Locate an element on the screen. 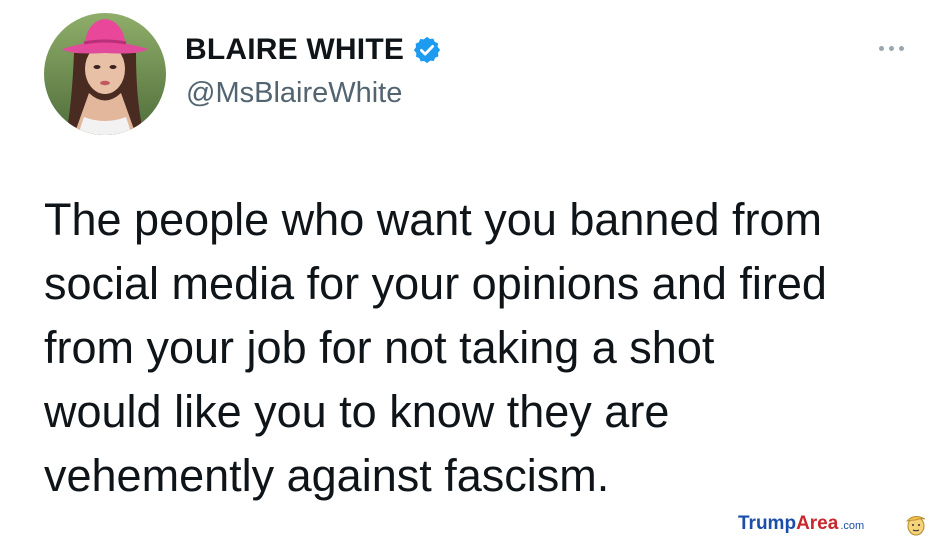  avatar is located at coordinates (105, 74).